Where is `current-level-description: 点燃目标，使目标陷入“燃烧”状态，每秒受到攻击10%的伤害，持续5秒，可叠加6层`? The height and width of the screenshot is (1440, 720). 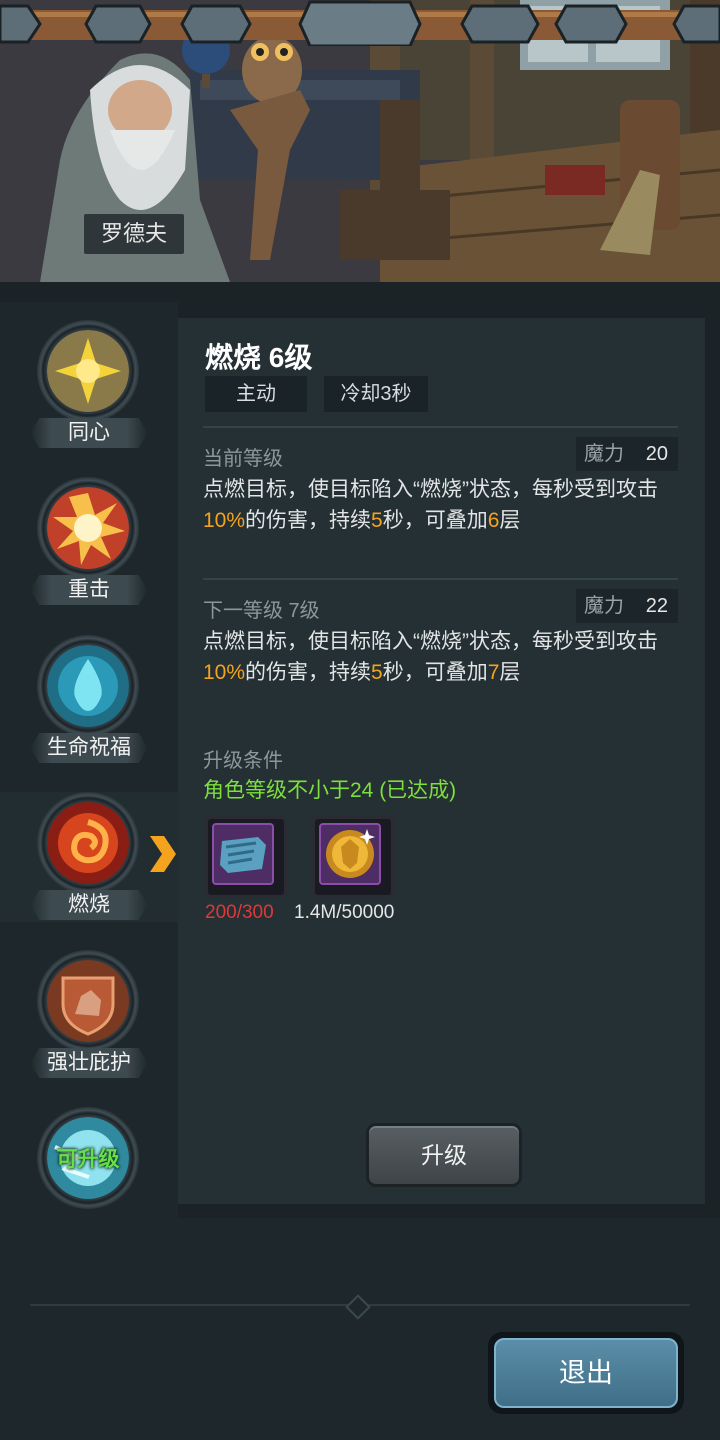
current-level-description: 点燃目标，使目标陷入“燃烧”状态，每秒受到攻击10%的伤害，持续5秒，可叠加6层 is located at coordinates (430, 505).